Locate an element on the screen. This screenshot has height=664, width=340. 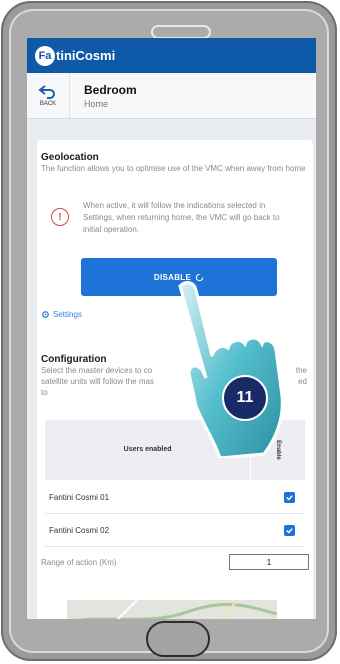
gear-icon is located at coordinates (45, 314).